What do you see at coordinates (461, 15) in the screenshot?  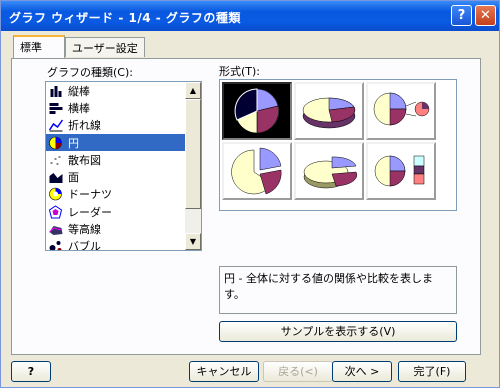 I see `help-button: ?` at bounding box center [461, 15].